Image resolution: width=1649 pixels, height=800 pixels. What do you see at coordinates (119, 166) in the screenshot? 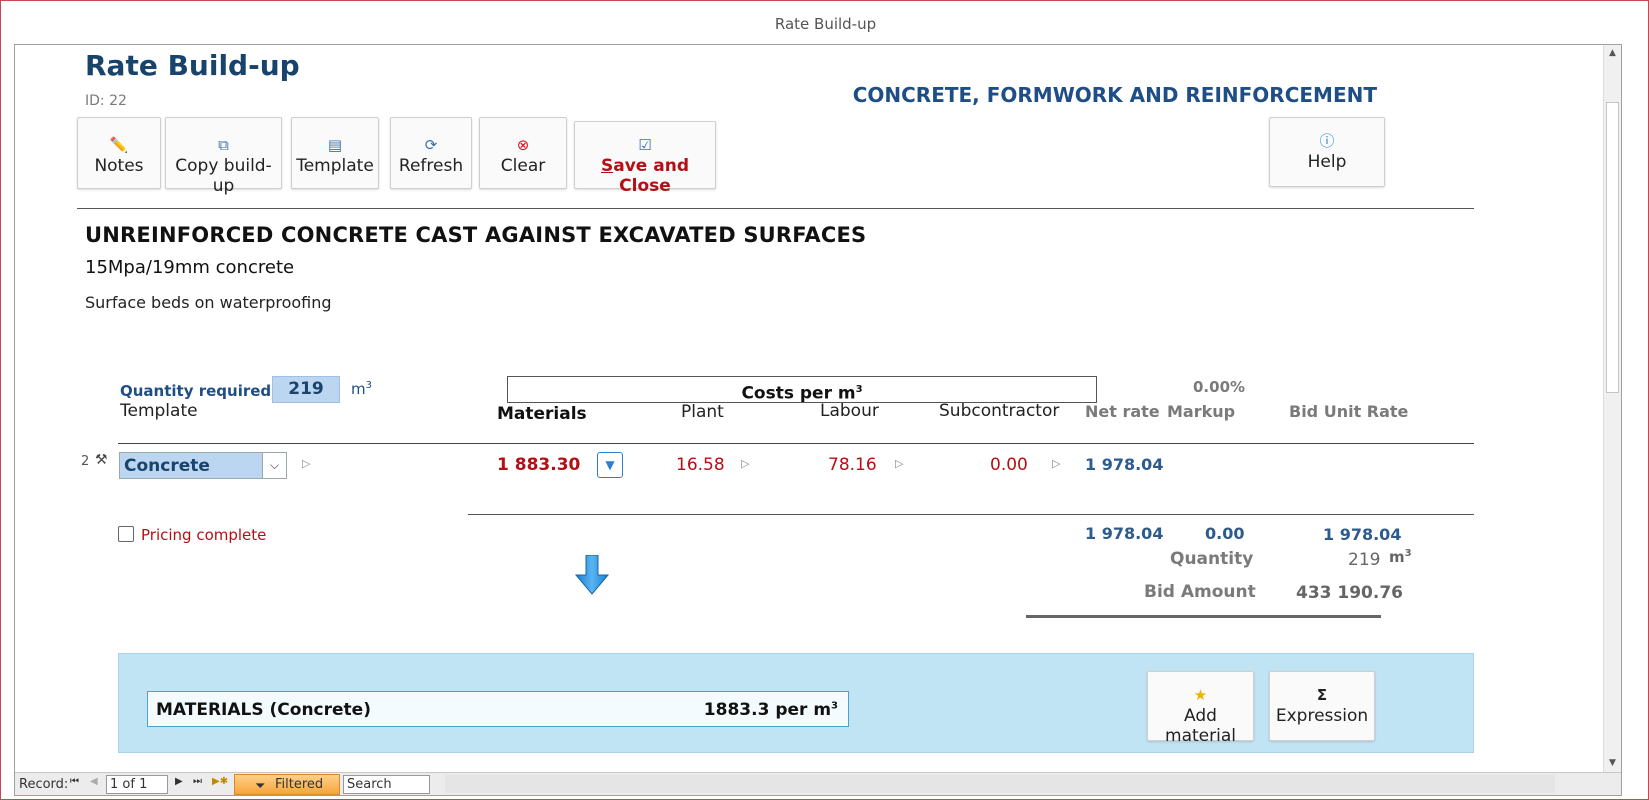
I see `notes-button-label: Notes` at bounding box center [119, 166].